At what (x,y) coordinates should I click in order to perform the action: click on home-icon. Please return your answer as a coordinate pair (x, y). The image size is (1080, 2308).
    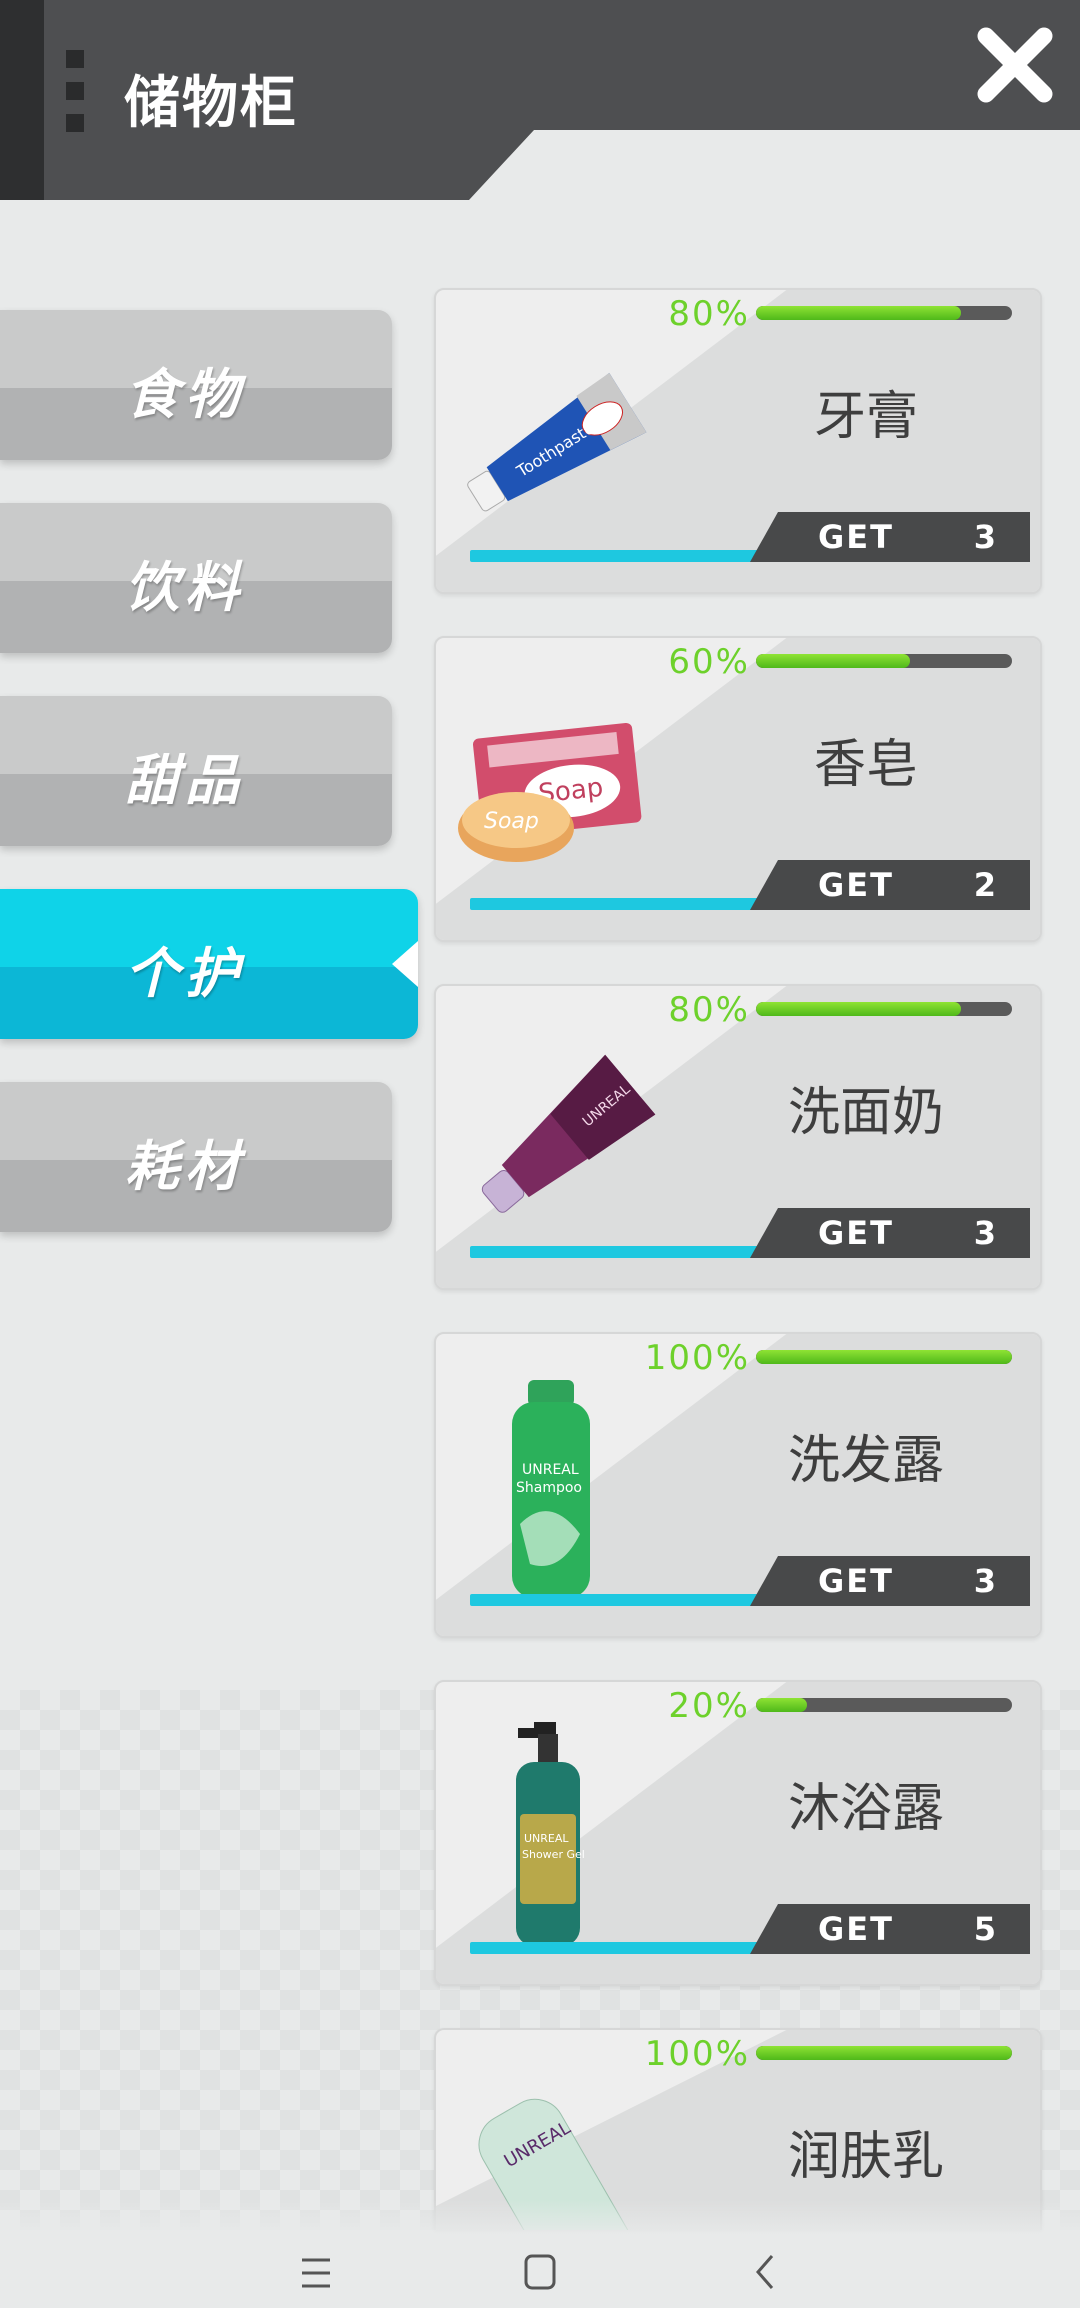
    Looking at the image, I should click on (540, 2272).